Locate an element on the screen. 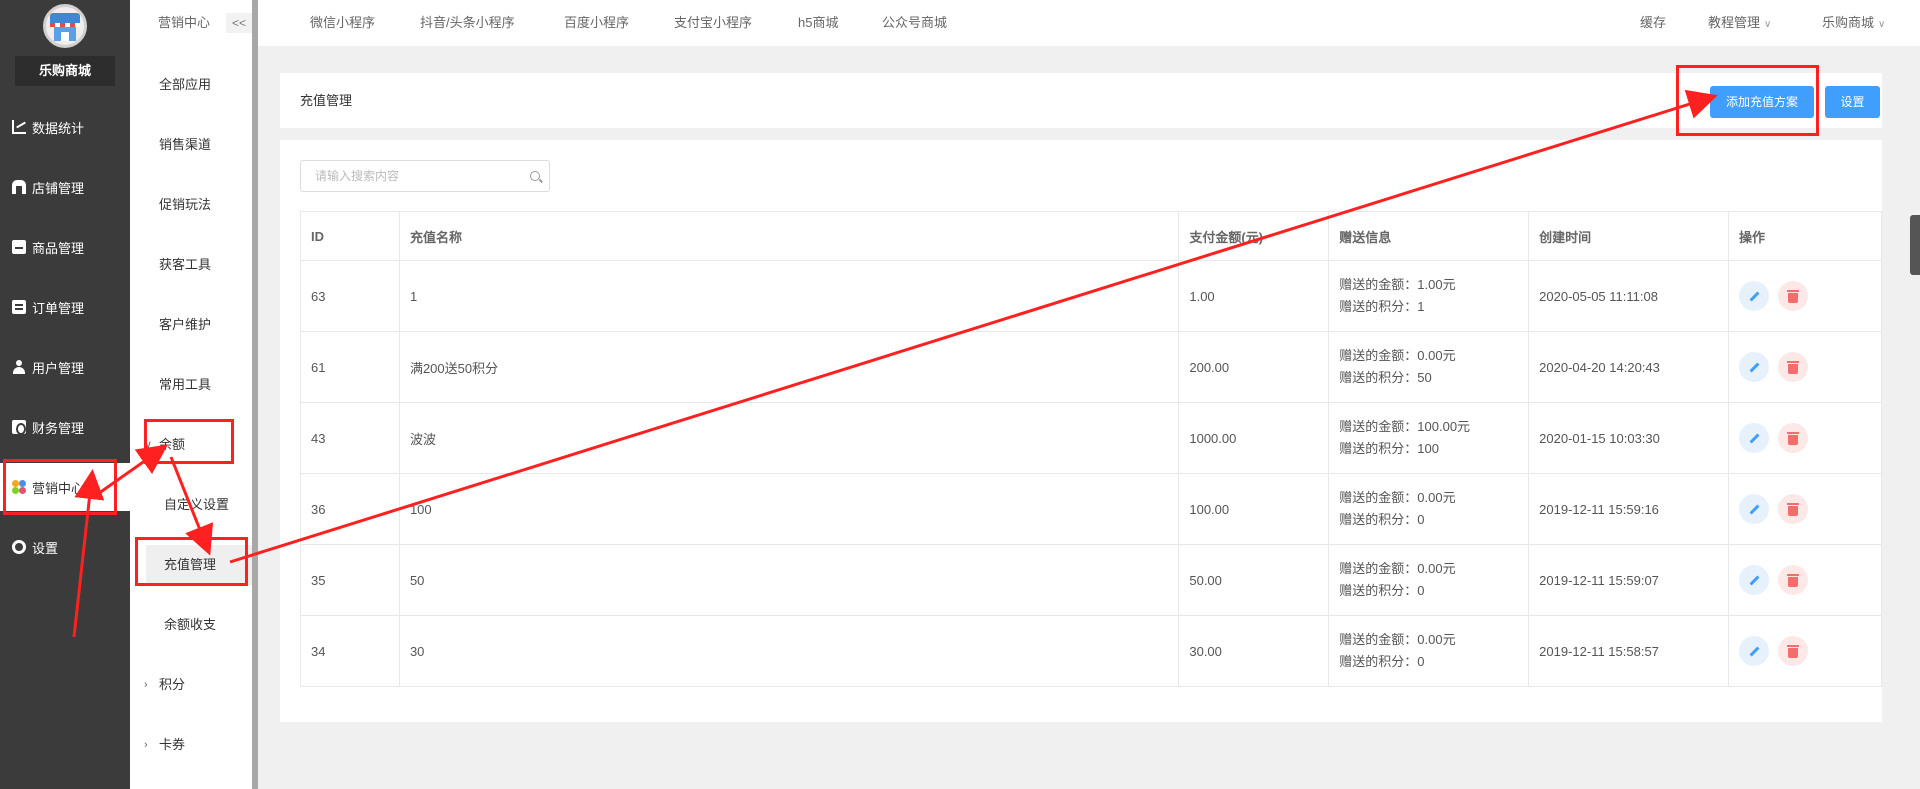 The height and width of the screenshot is (789, 1920). sidebar-item-label: 订单管理 is located at coordinates (58, 308).